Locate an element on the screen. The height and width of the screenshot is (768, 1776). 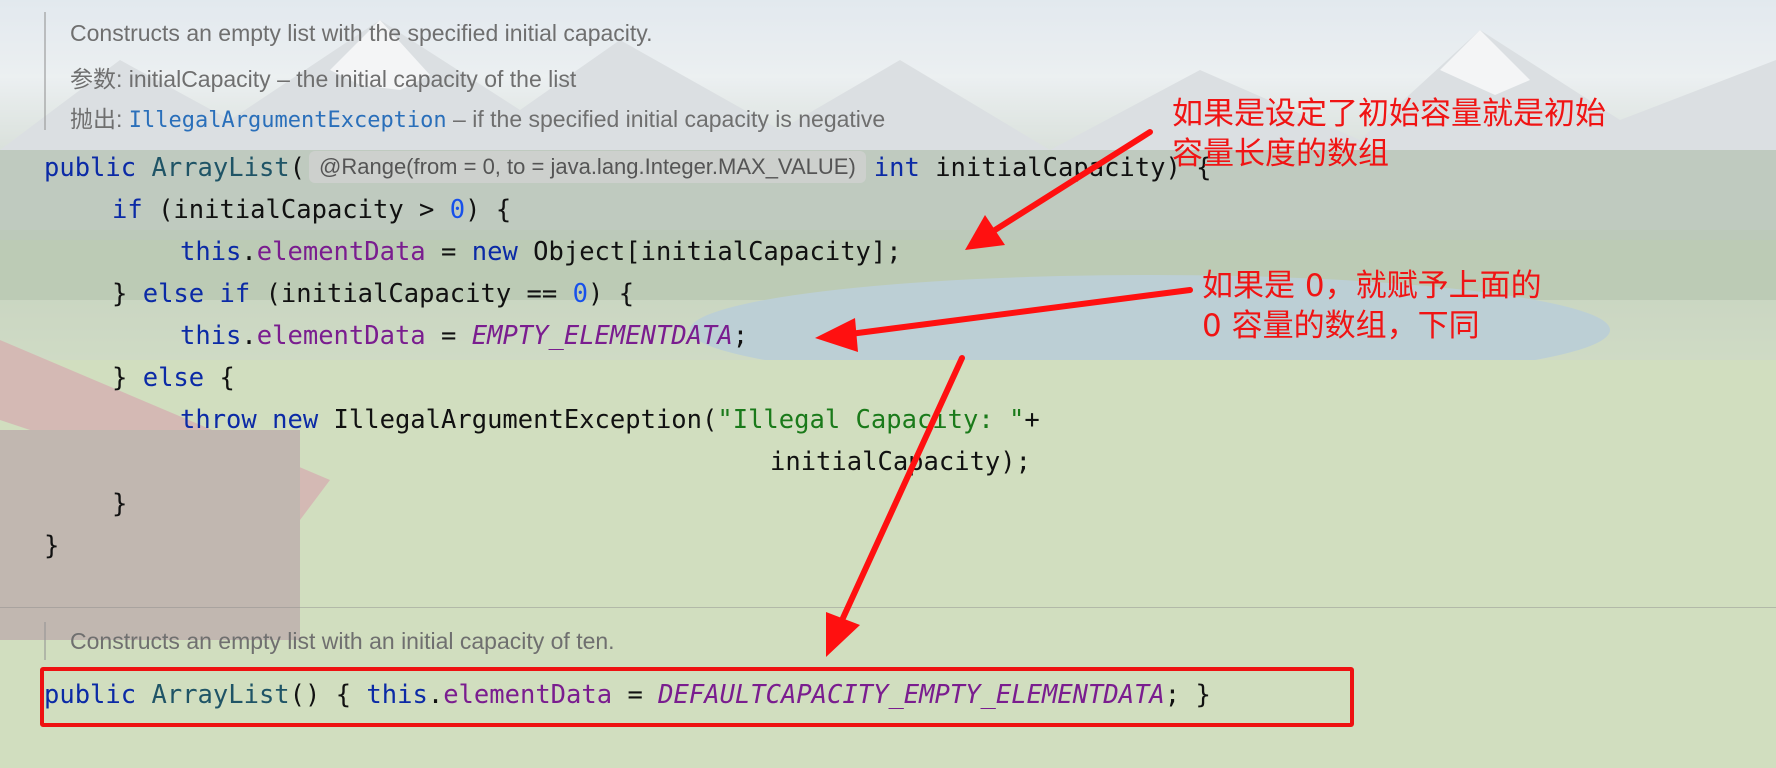
arrow-to-default-ctor is located at coordinates (895, 506).